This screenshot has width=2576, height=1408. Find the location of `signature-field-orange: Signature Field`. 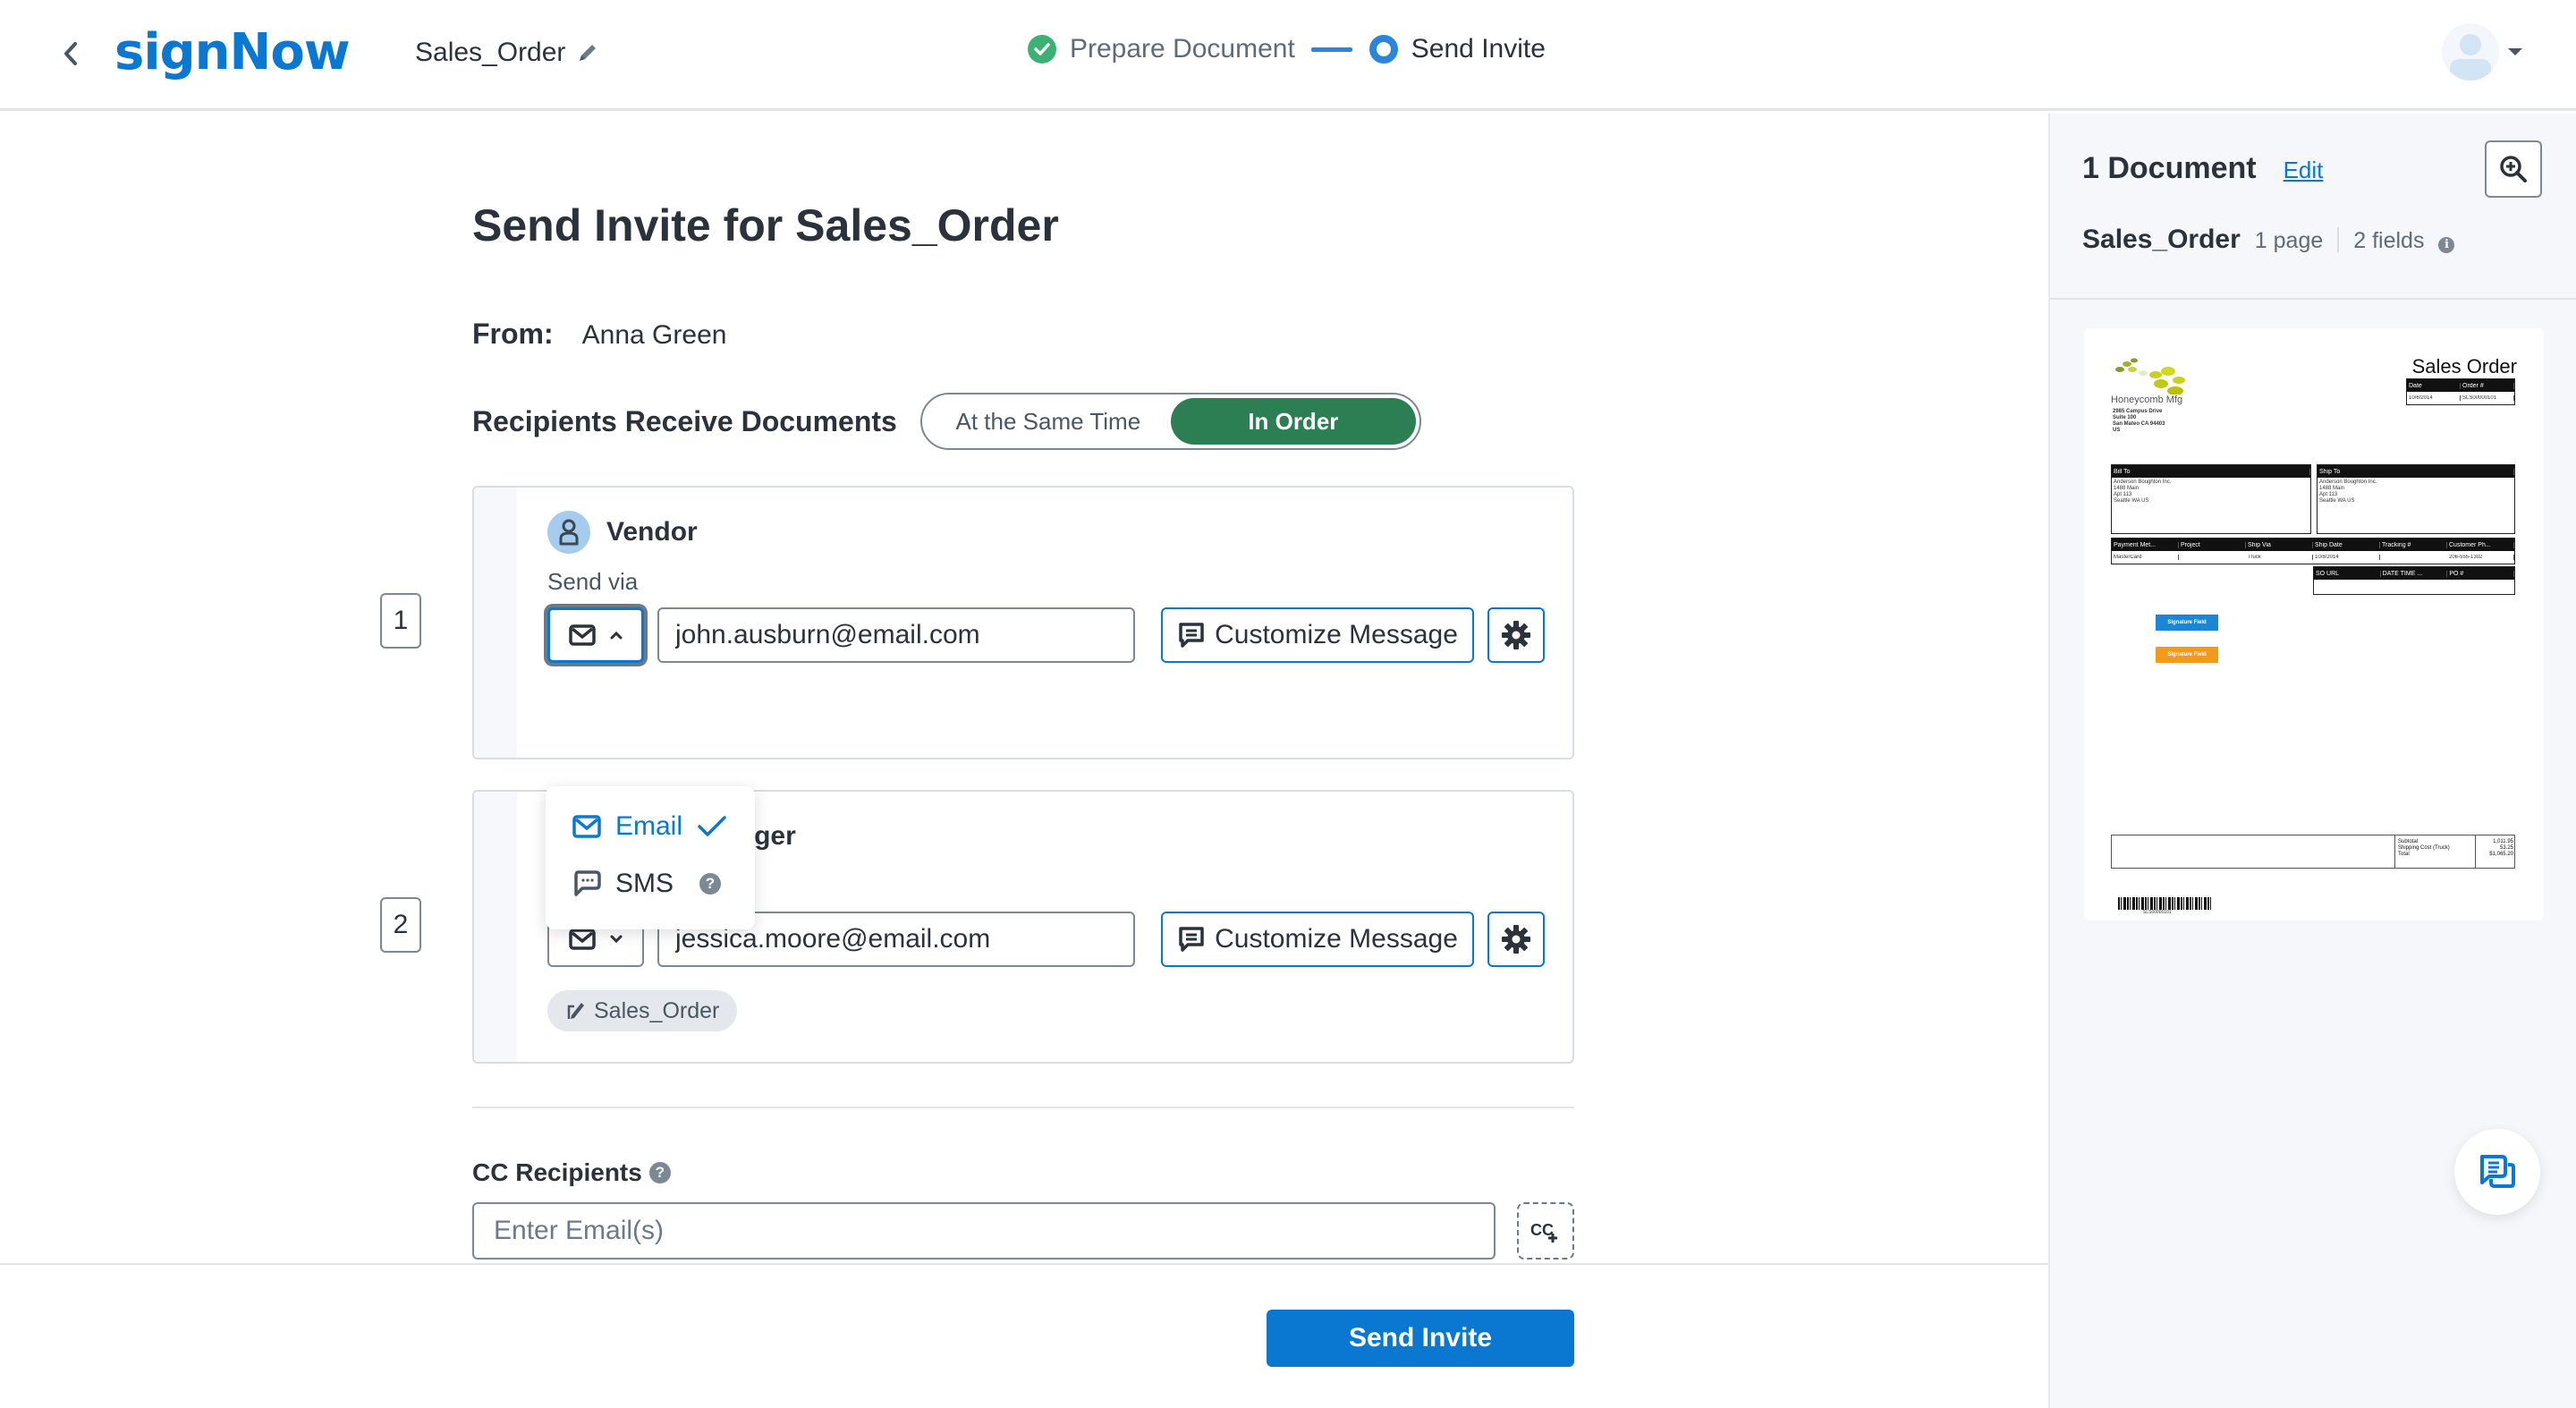

signature-field-orange: Signature Field is located at coordinates (2187, 655).